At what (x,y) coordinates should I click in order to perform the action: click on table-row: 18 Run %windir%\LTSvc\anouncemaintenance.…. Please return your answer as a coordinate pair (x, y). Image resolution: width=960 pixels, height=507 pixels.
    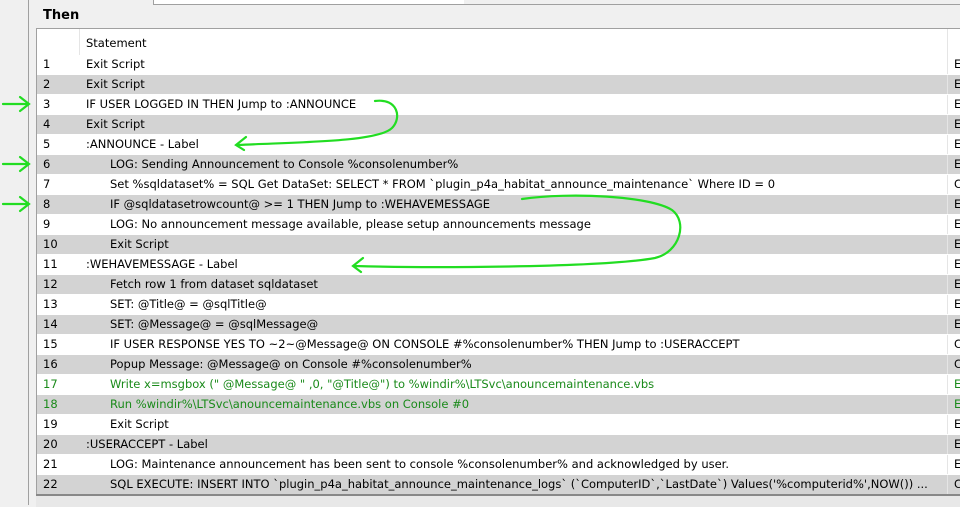
    Looking at the image, I should click on (498, 405).